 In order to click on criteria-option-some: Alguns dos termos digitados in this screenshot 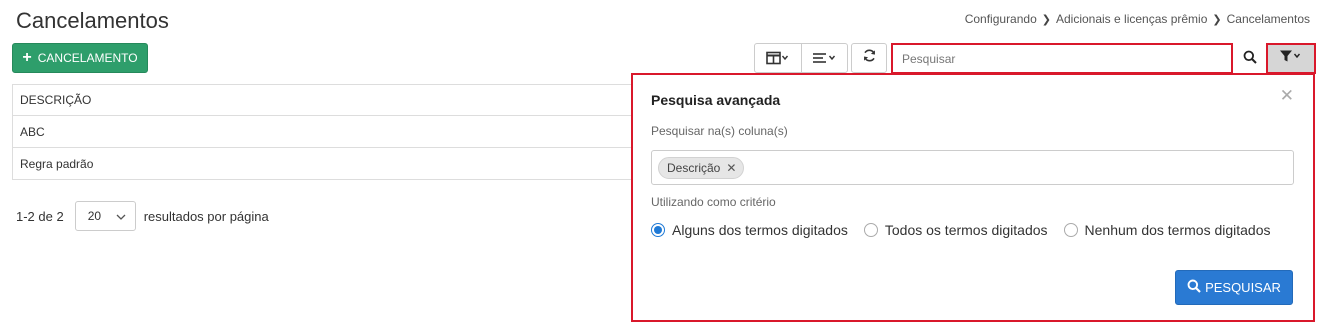, I will do `click(749, 230)`.